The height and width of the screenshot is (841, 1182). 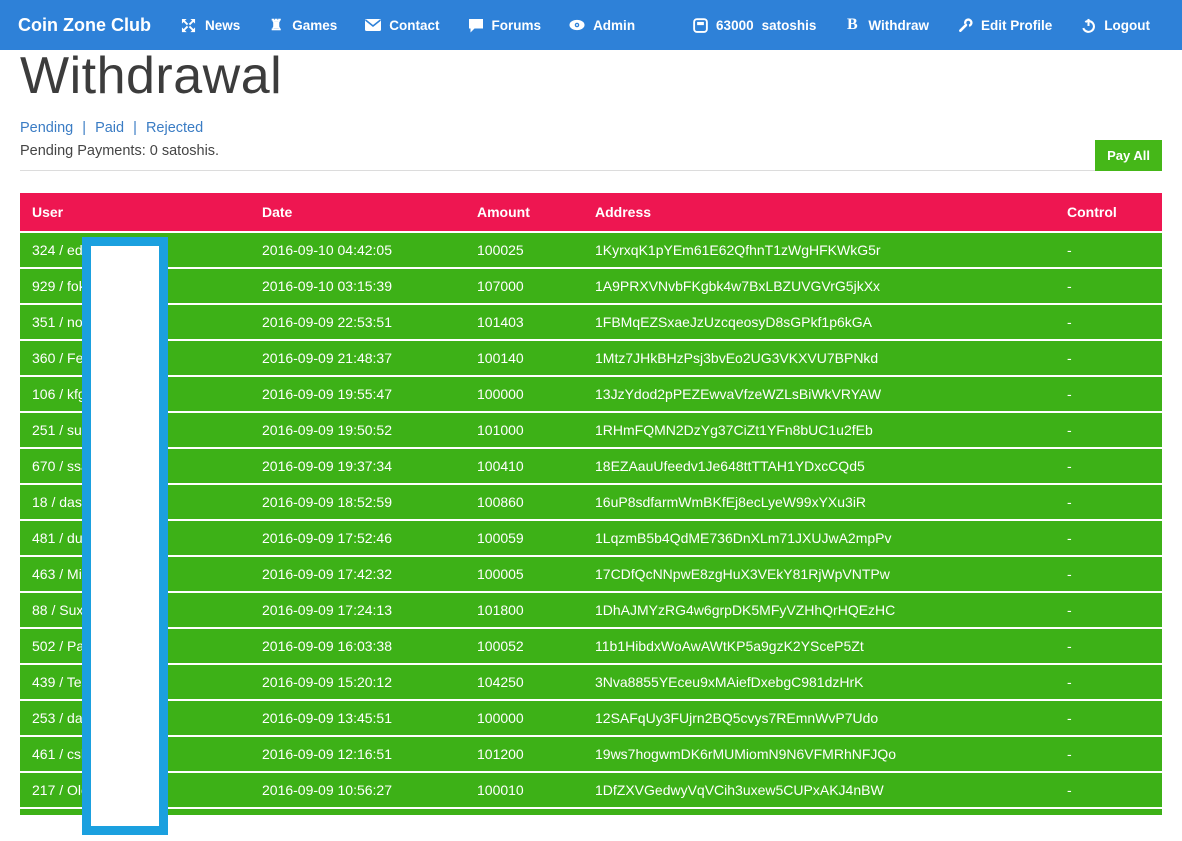 What do you see at coordinates (1128, 156) in the screenshot?
I see `pay-all-button: Pay All` at bounding box center [1128, 156].